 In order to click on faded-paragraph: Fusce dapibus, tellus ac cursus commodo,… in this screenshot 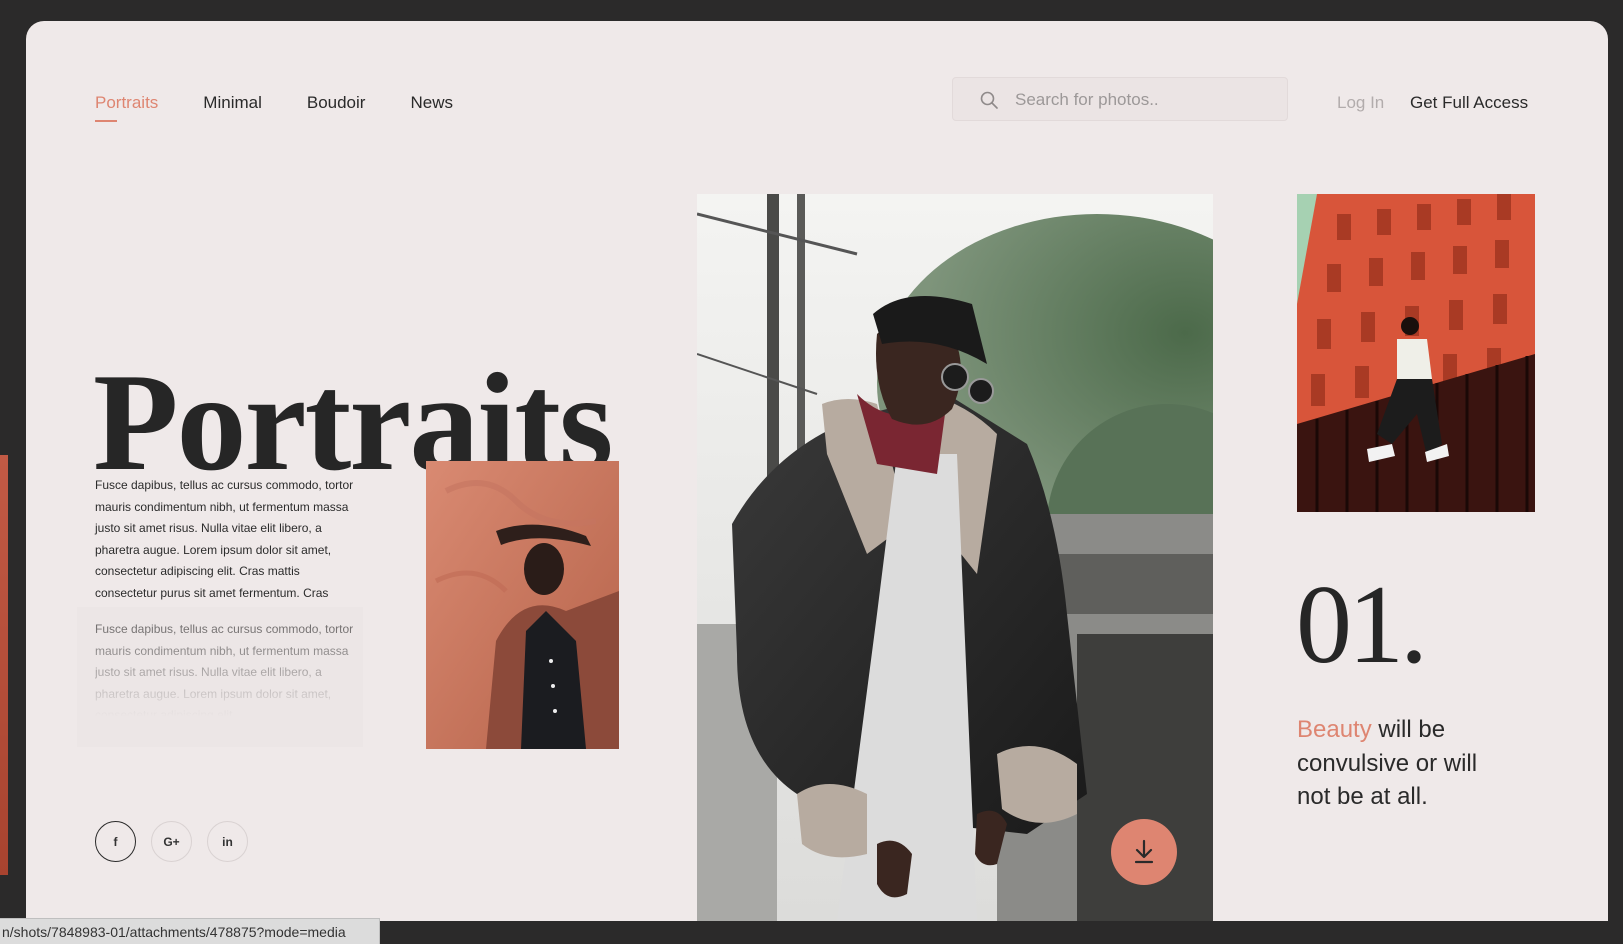, I will do `click(224, 672)`.